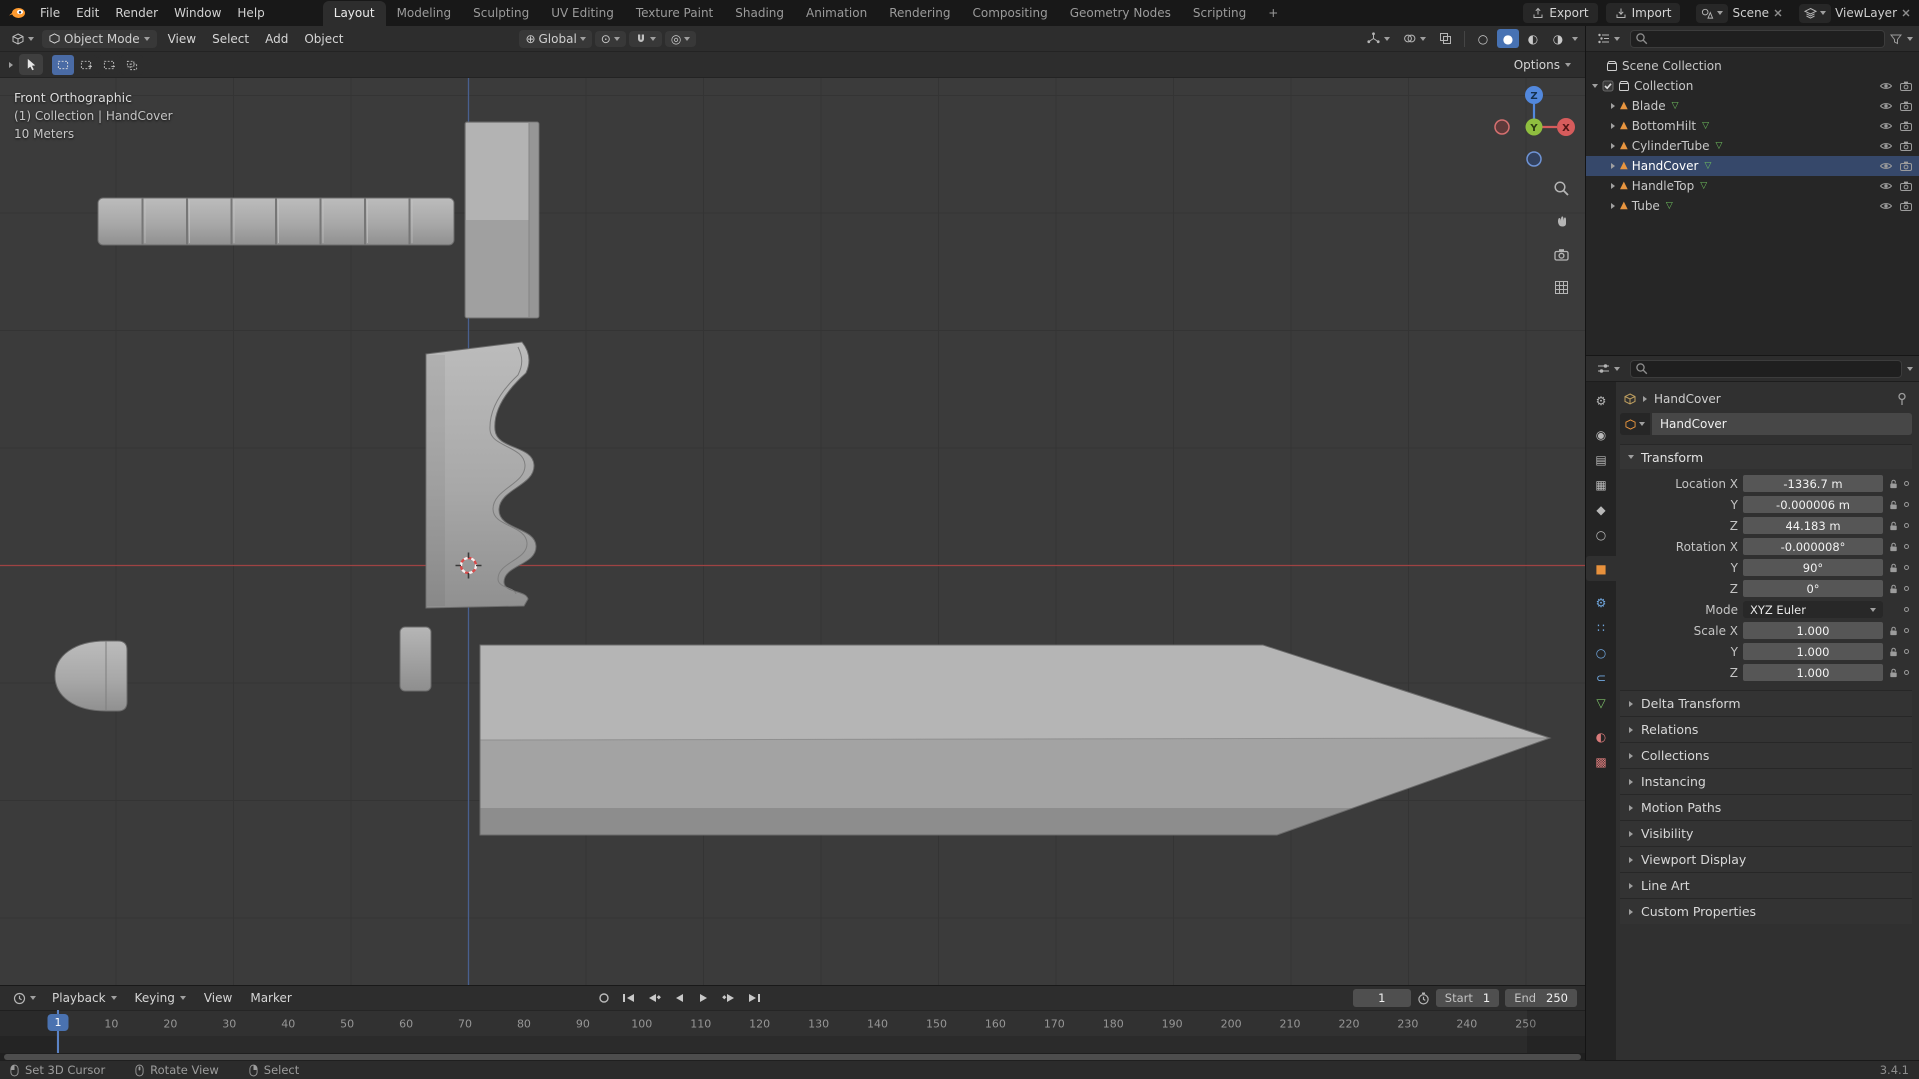  I want to click on workspace-tab: Geometry Nodes, so click(1120, 13).